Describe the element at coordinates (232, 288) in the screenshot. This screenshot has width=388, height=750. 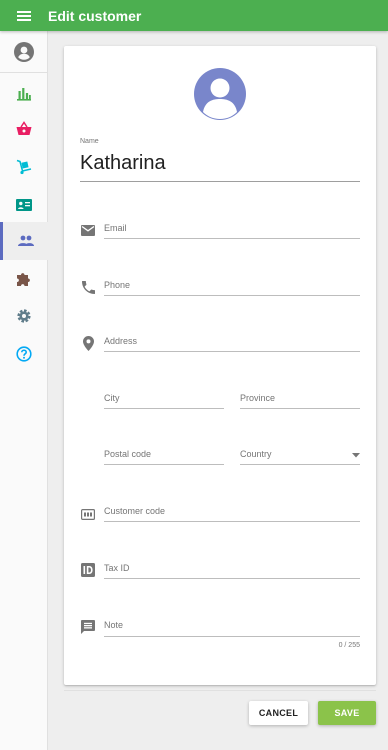
I see `phone-field: Phone` at that location.